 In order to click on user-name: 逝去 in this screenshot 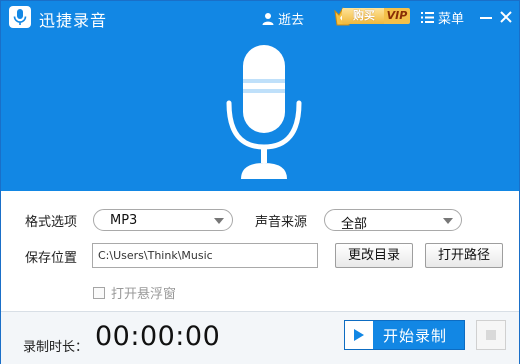, I will do `click(291, 20)`.